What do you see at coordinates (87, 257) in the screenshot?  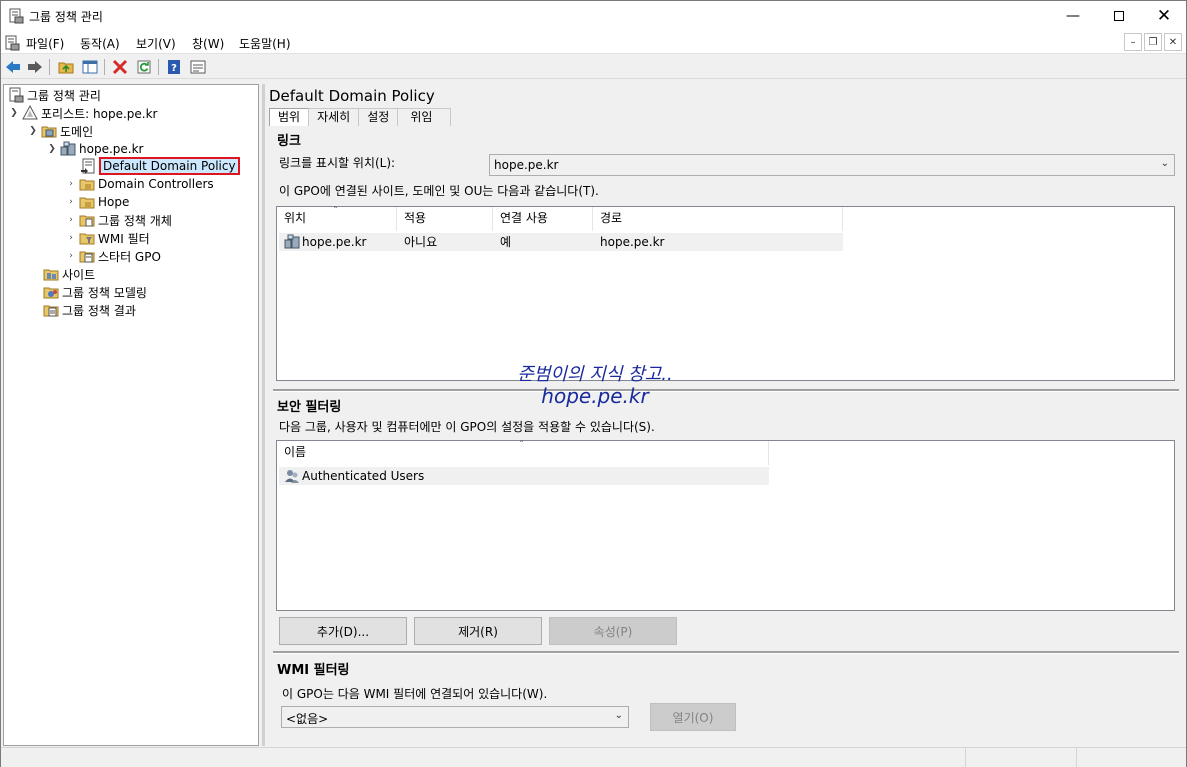 I see `starter-gpo-icon` at bounding box center [87, 257].